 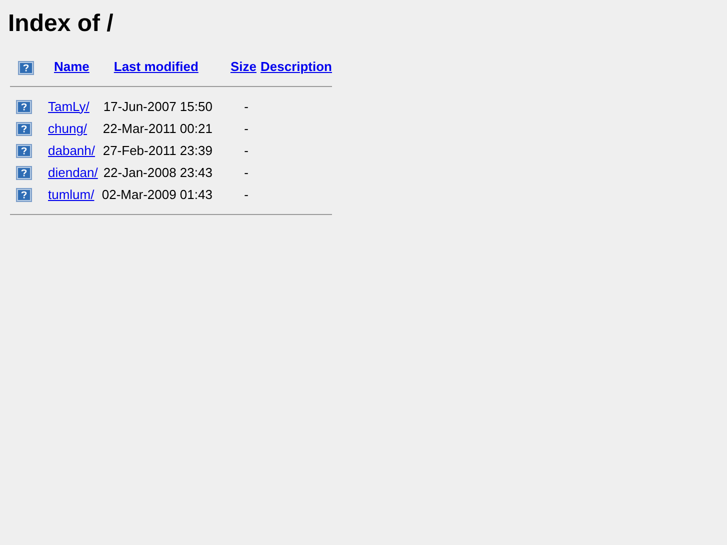 I want to click on modified-date: 22-Jan-2008 23:43, so click(x=157, y=172).